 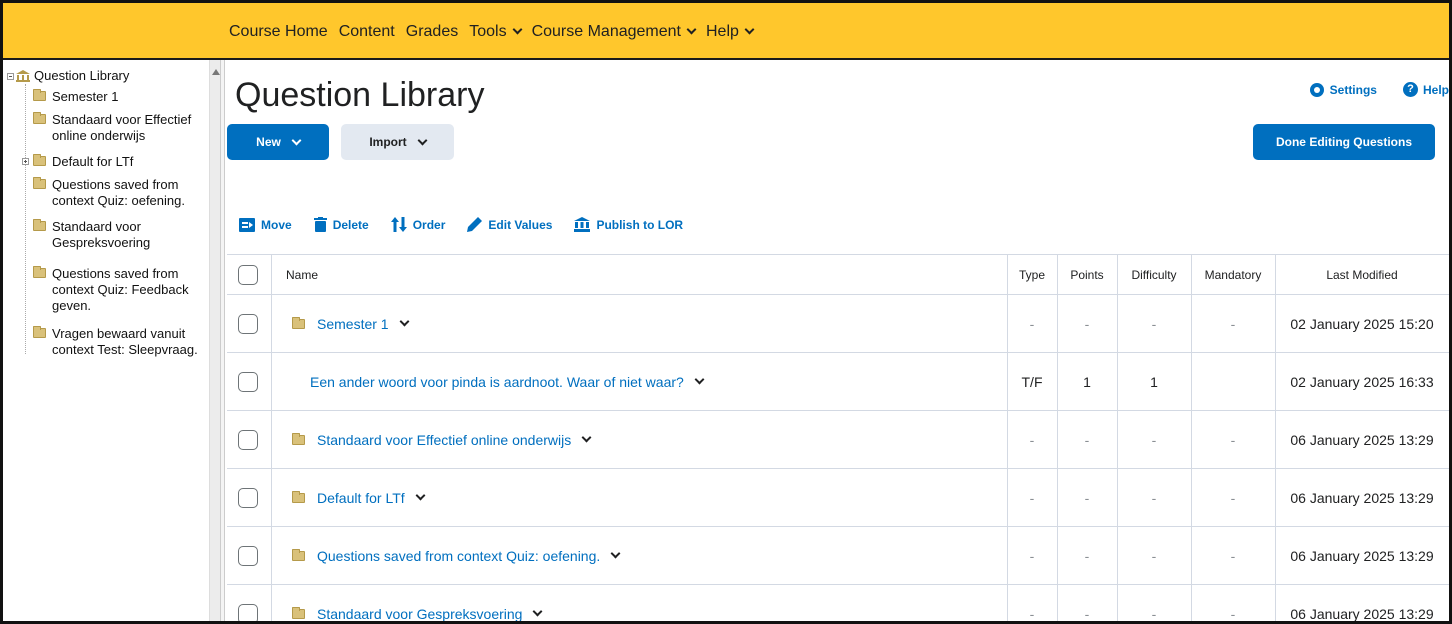 I want to click on done-editing-label: Done Editing Questions, so click(x=1343, y=142).